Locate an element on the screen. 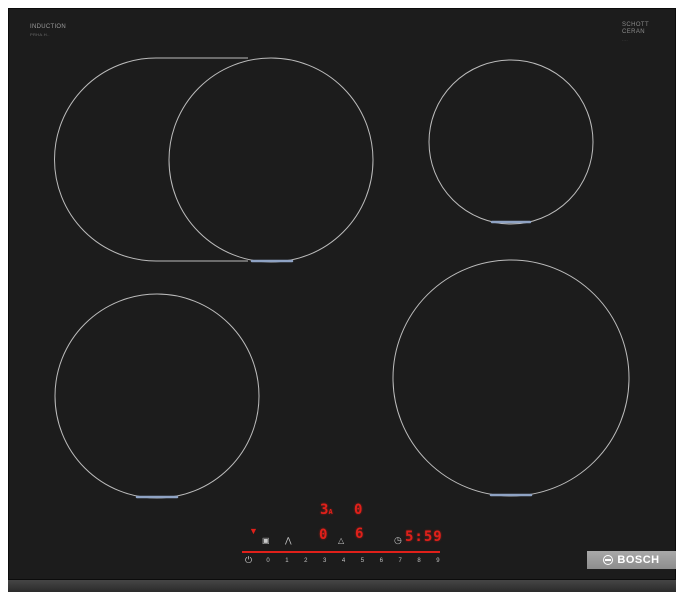 This screenshot has width=683, height=600. display-zone-bottom-right: 6 is located at coordinates (359, 534).